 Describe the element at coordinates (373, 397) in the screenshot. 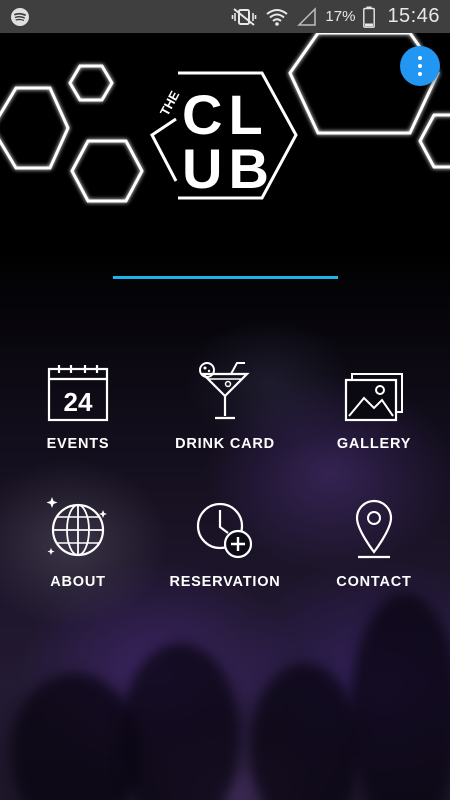

I see `gallery-icon` at that location.